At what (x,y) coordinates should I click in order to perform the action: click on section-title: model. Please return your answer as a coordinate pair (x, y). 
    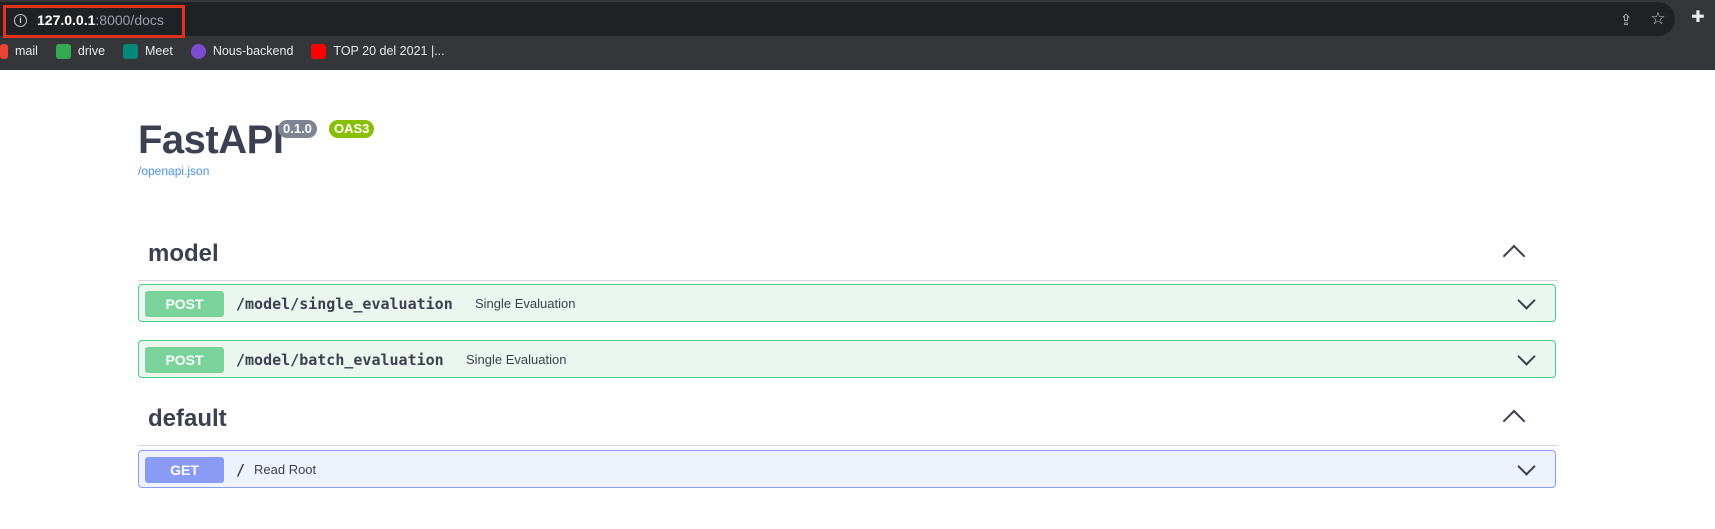
    Looking at the image, I should click on (183, 253).